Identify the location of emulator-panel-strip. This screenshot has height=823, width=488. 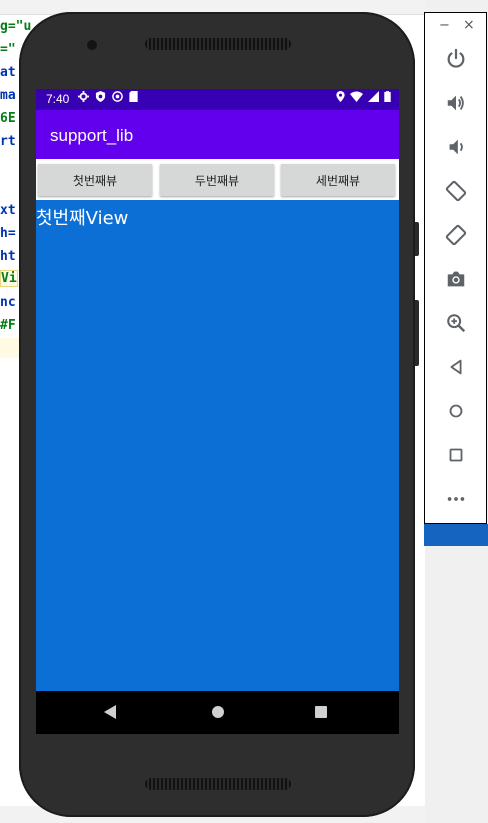
(456, 535).